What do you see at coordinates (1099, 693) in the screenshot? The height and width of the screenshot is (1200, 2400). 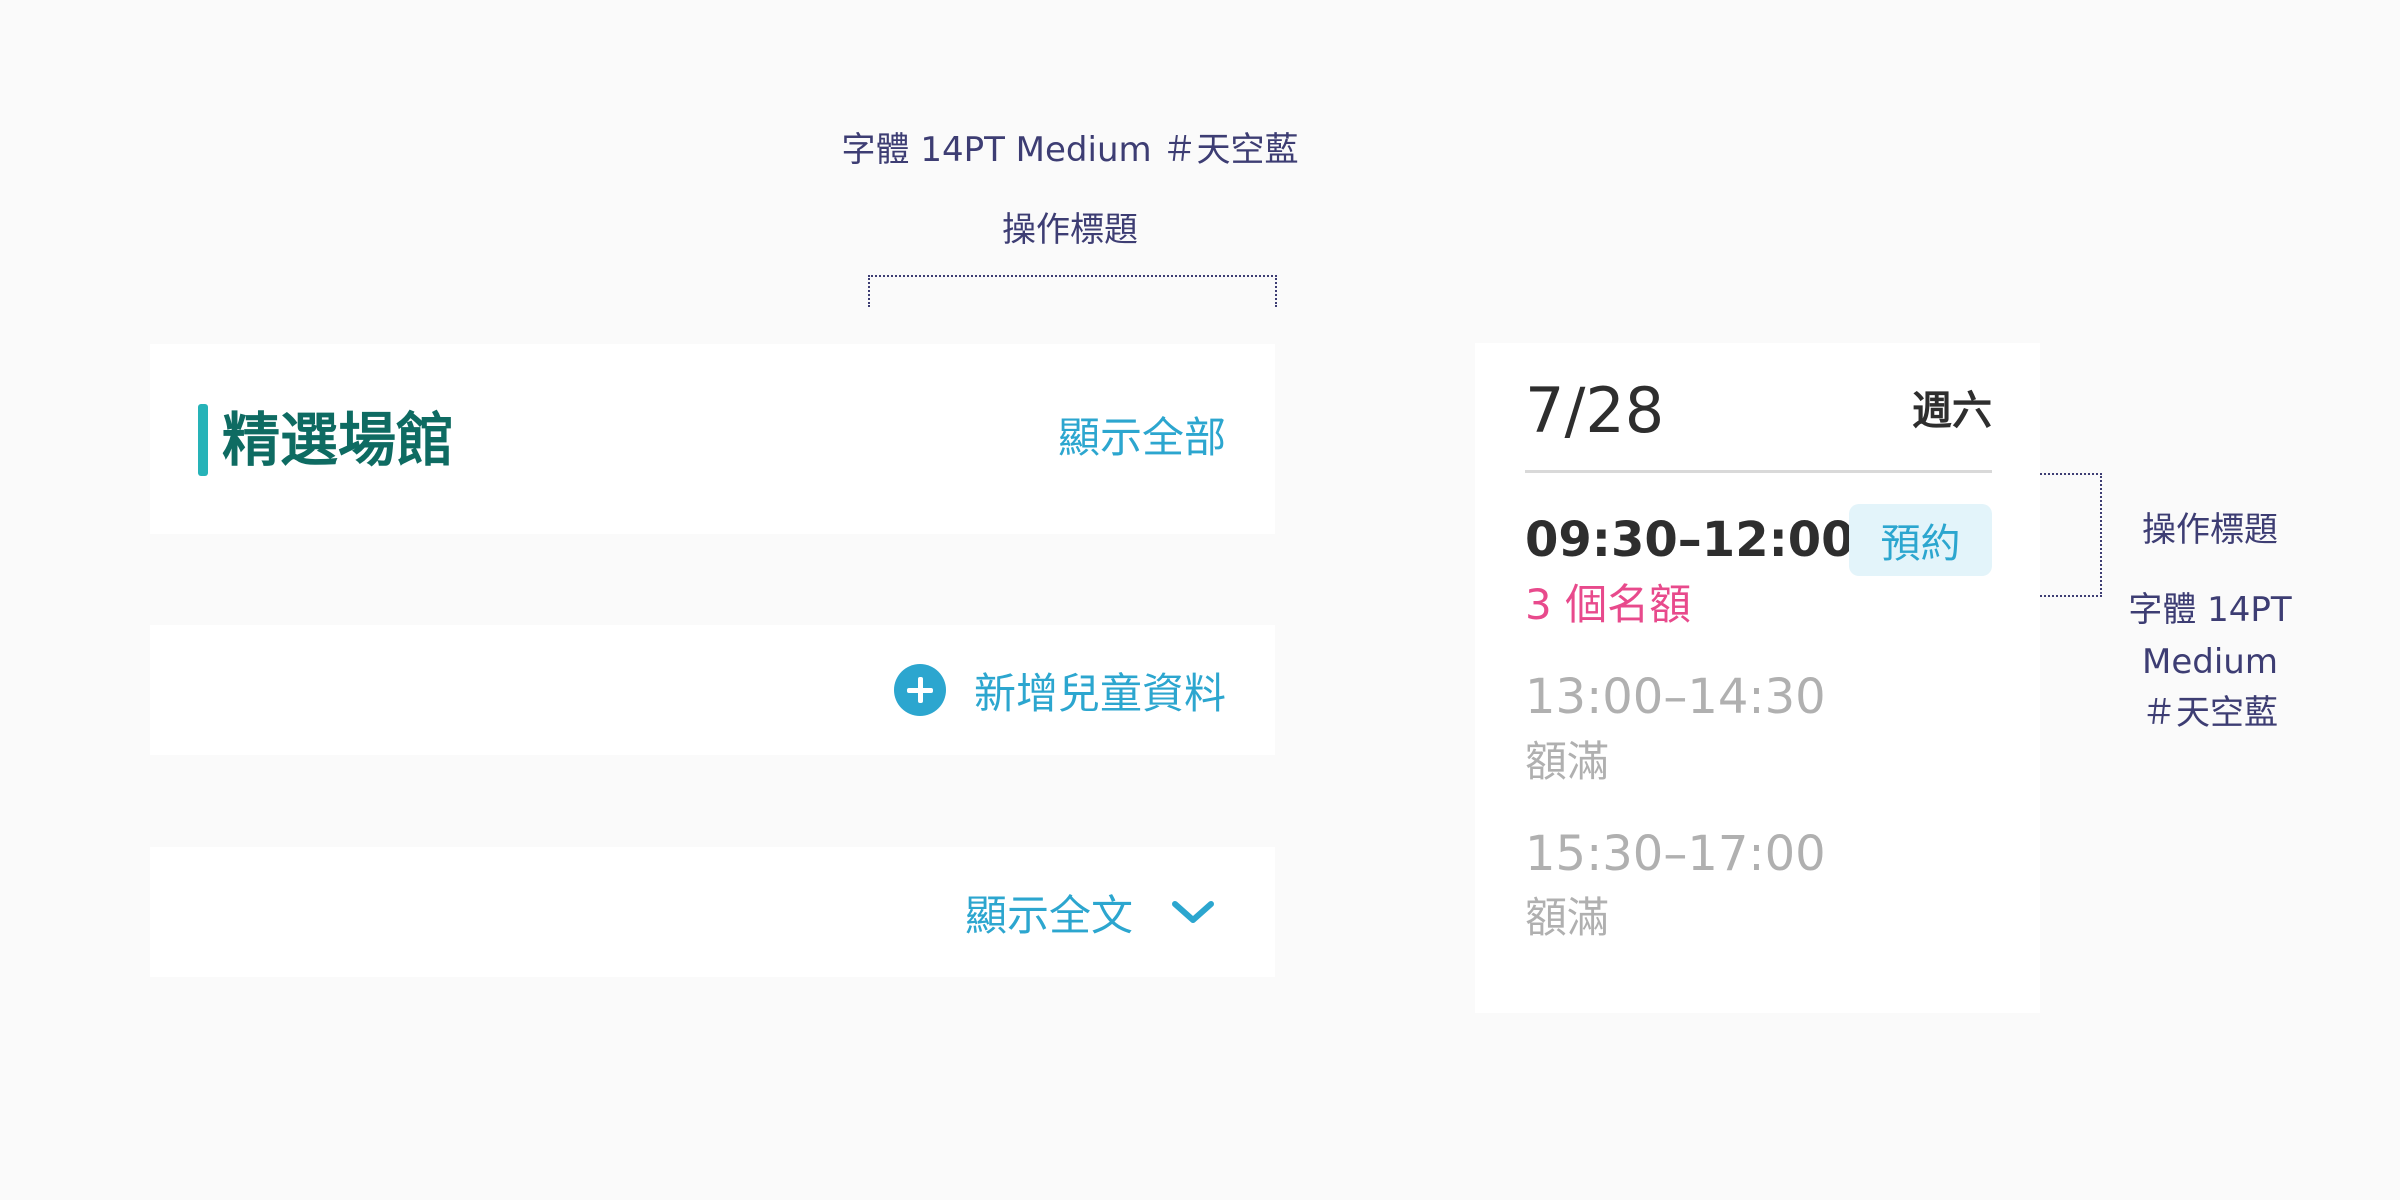 I see `add-child-label: 新增兒童資料` at bounding box center [1099, 693].